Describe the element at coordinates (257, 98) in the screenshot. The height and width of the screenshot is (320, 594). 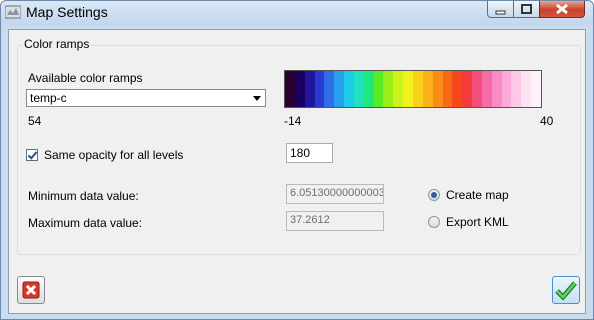
I see `chevron-down-icon` at that location.